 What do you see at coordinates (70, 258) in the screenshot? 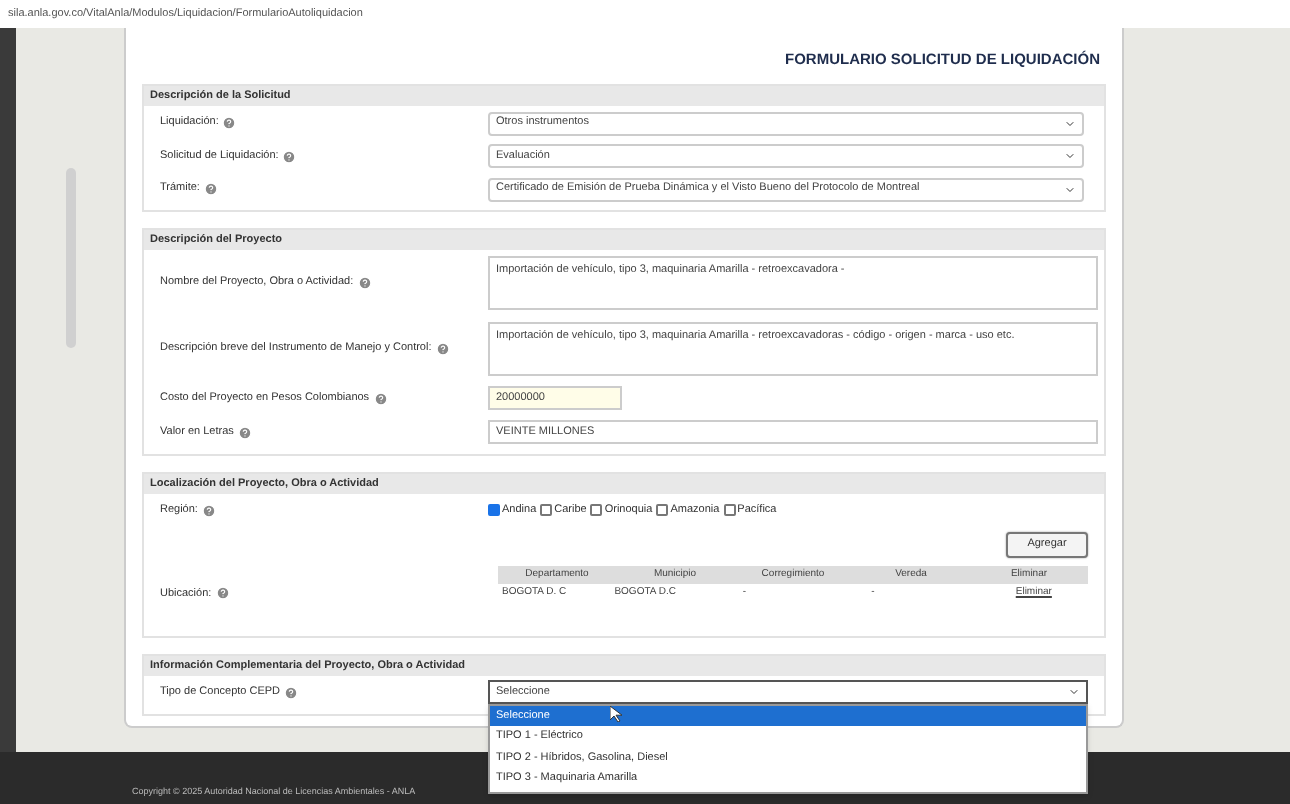
I see `scrollbar` at bounding box center [70, 258].